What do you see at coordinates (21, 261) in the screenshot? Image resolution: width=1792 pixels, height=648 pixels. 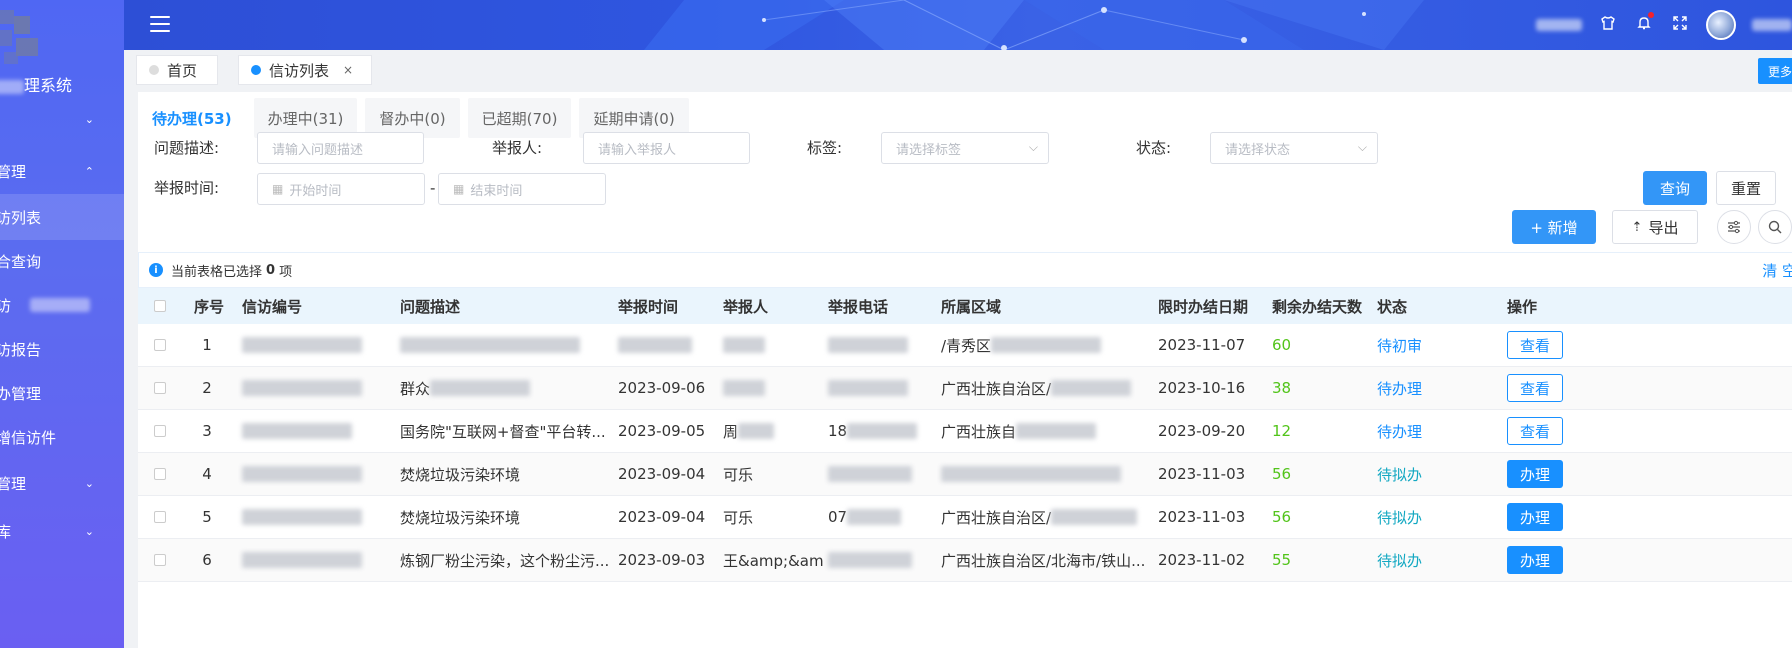 I see `sidebar-item-label: 合查询` at bounding box center [21, 261].